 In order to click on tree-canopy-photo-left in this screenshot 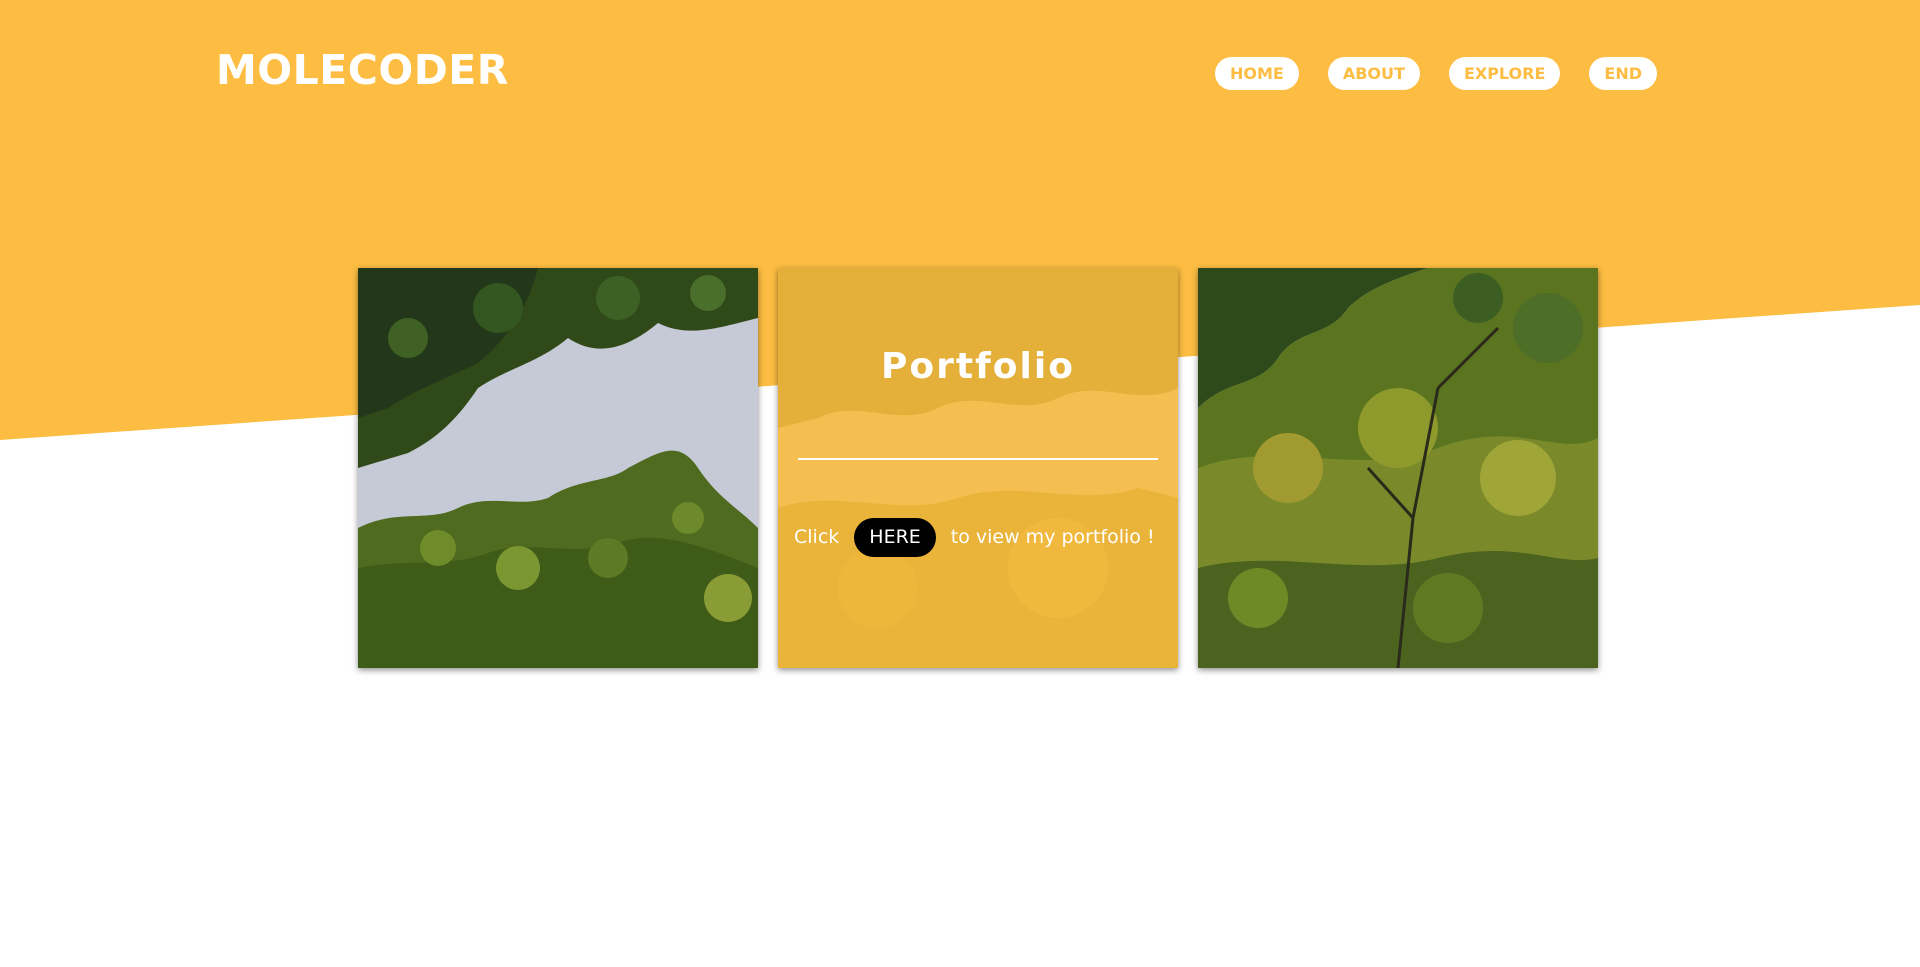, I will do `click(558, 468)`.